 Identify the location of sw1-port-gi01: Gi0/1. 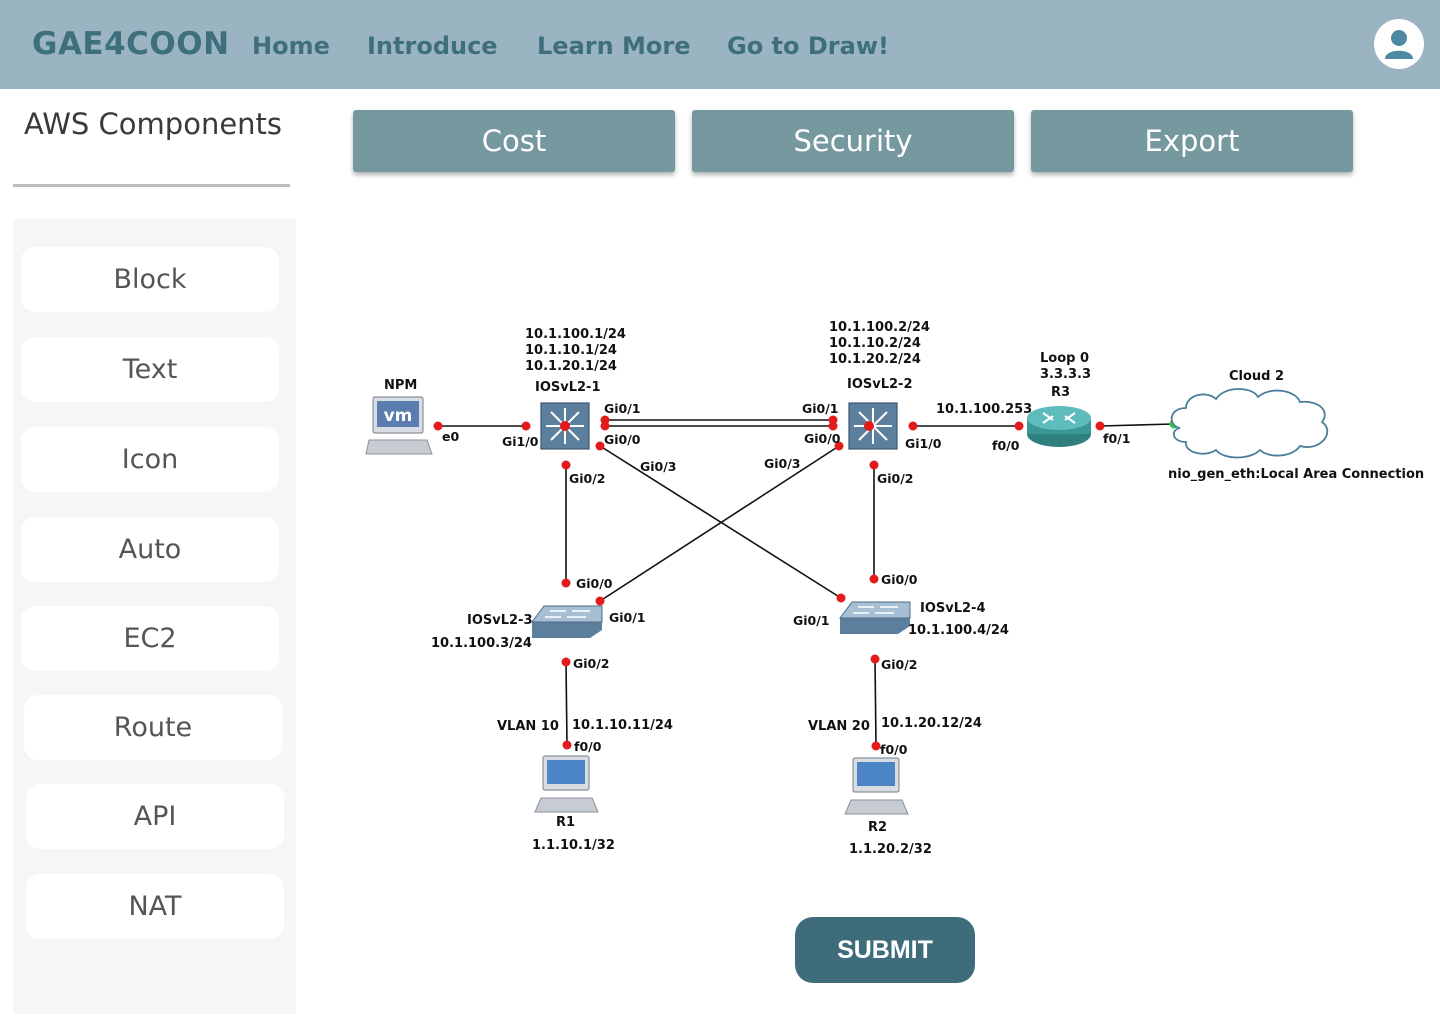
(622, 408).